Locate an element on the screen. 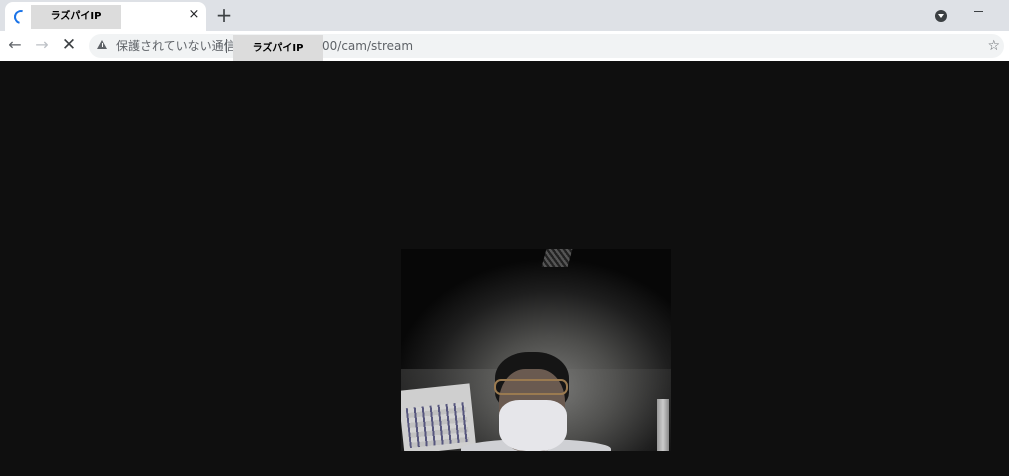  wall-pipe is located at coordinates (663, 425).